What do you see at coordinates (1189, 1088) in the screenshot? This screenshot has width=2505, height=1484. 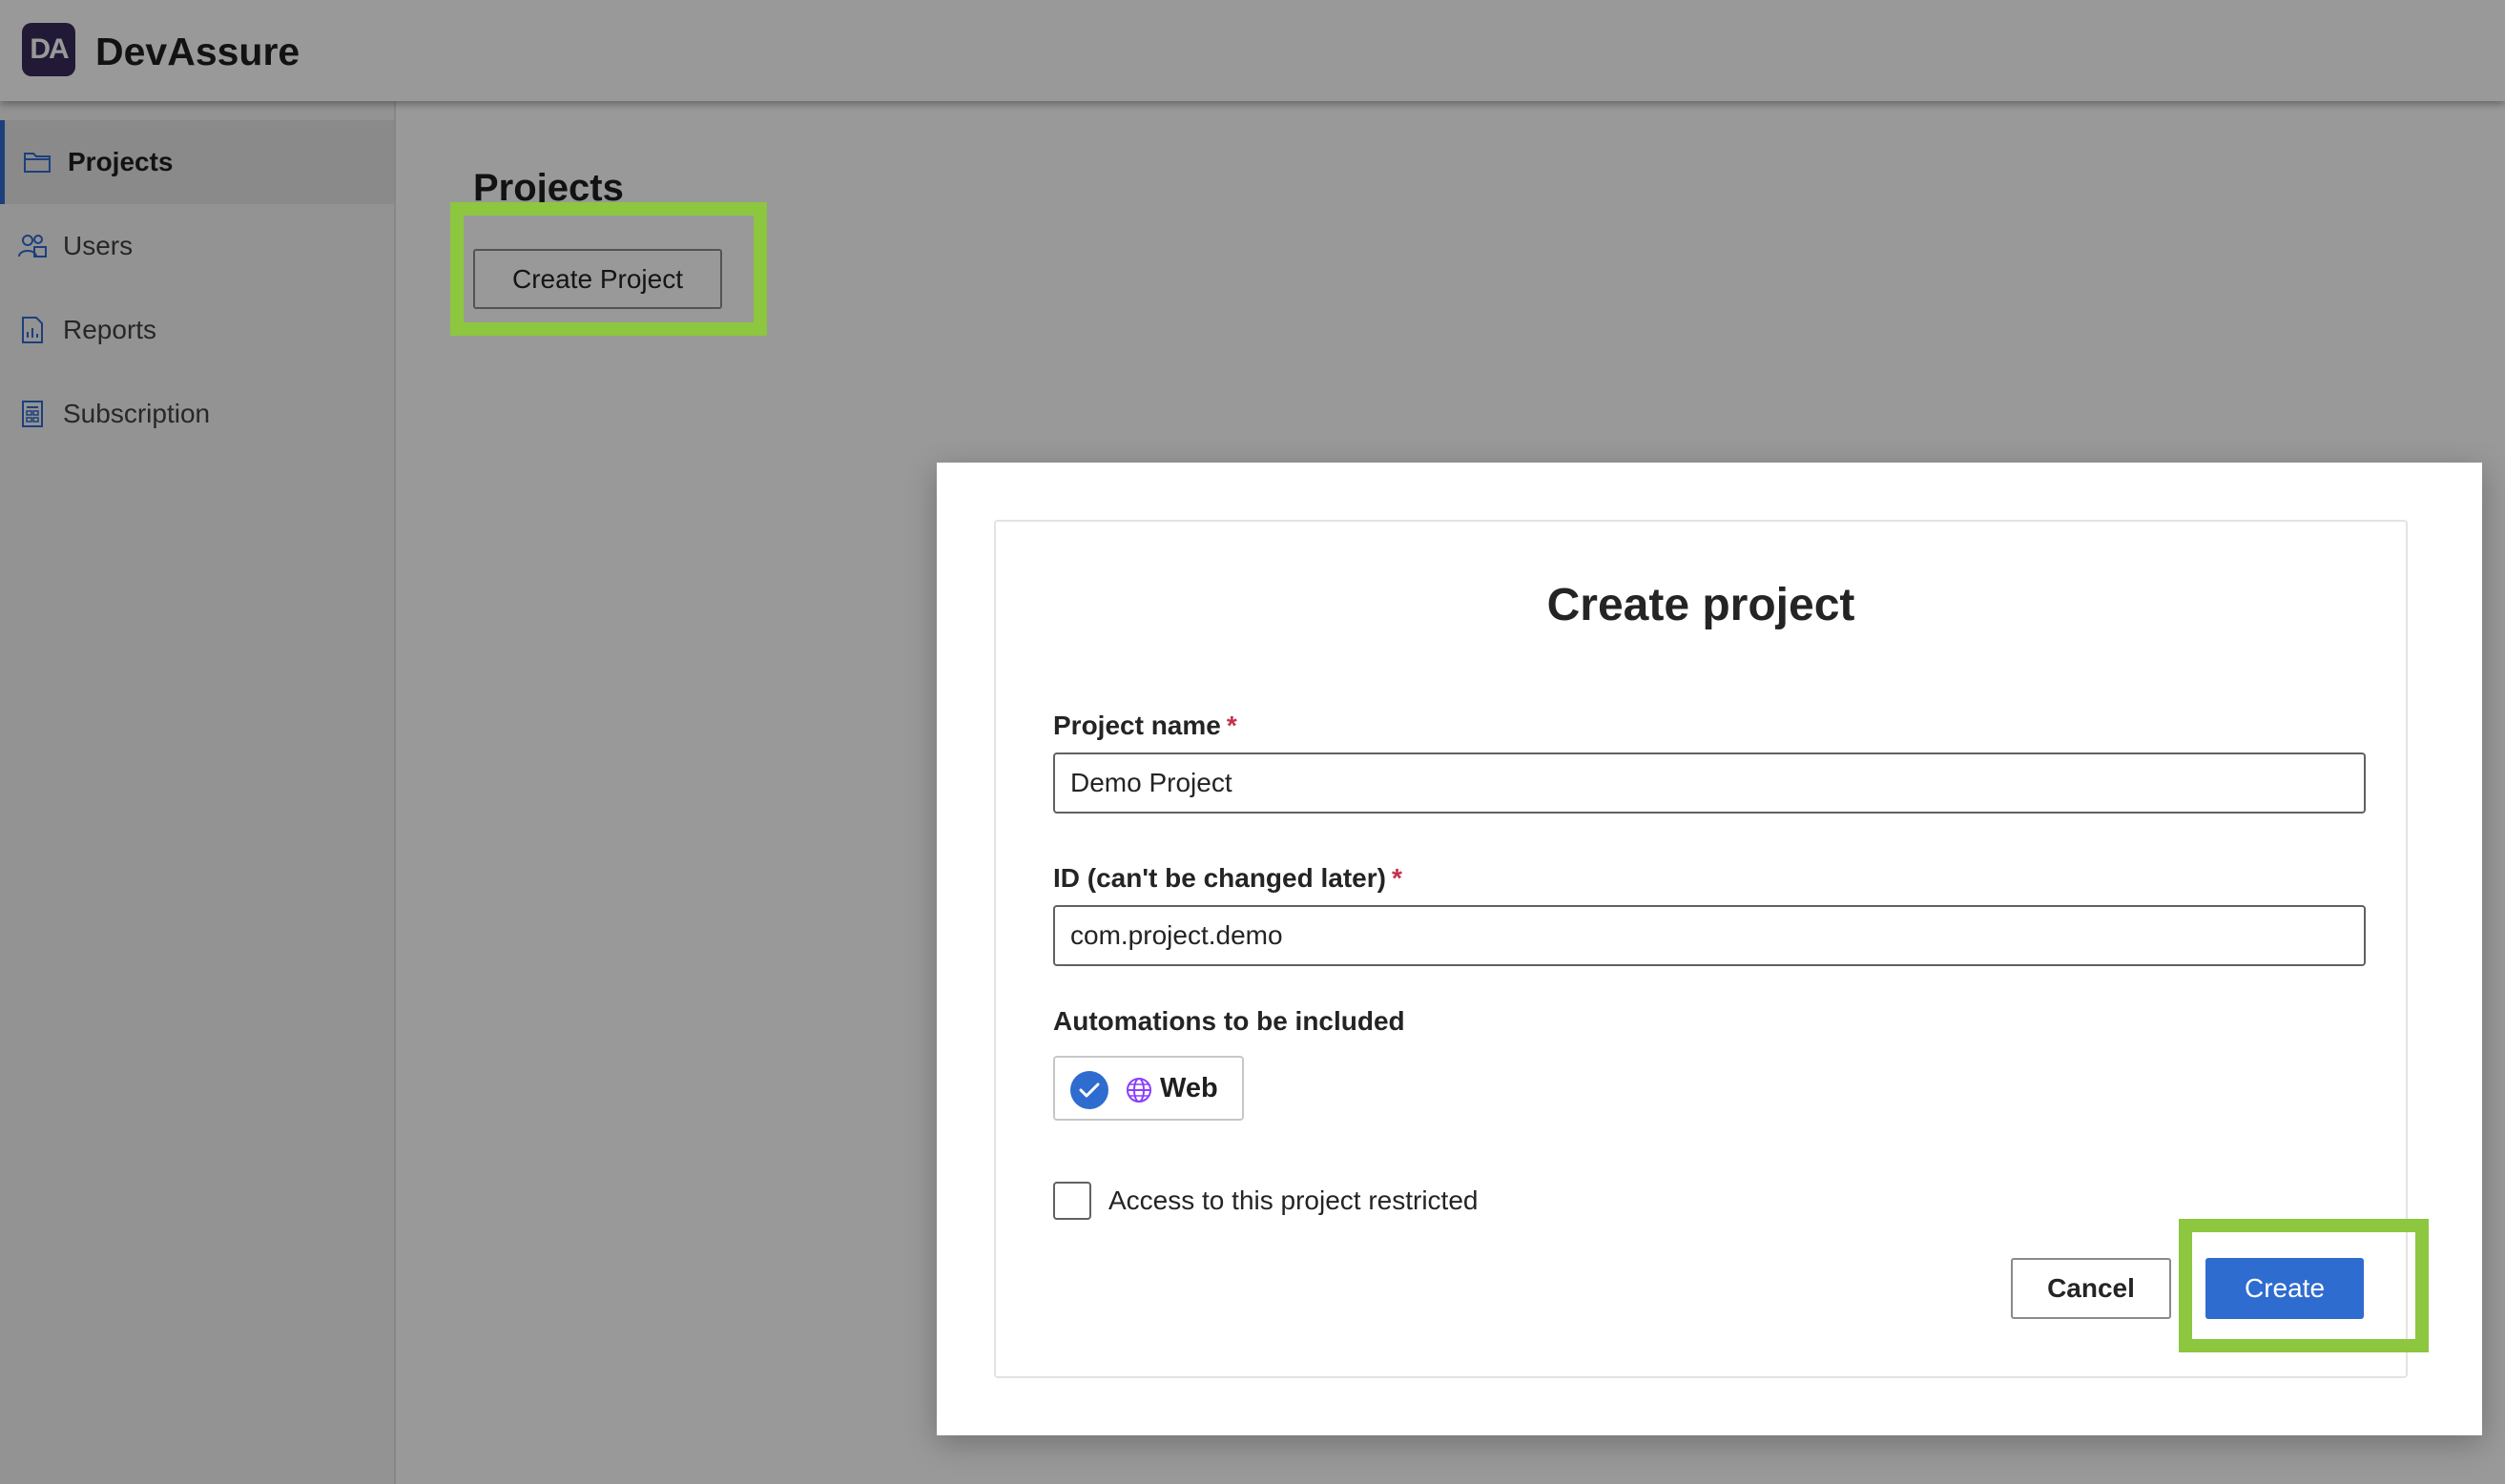 I see `automation-option-label: Web` at bounding box center [1189, 1088].